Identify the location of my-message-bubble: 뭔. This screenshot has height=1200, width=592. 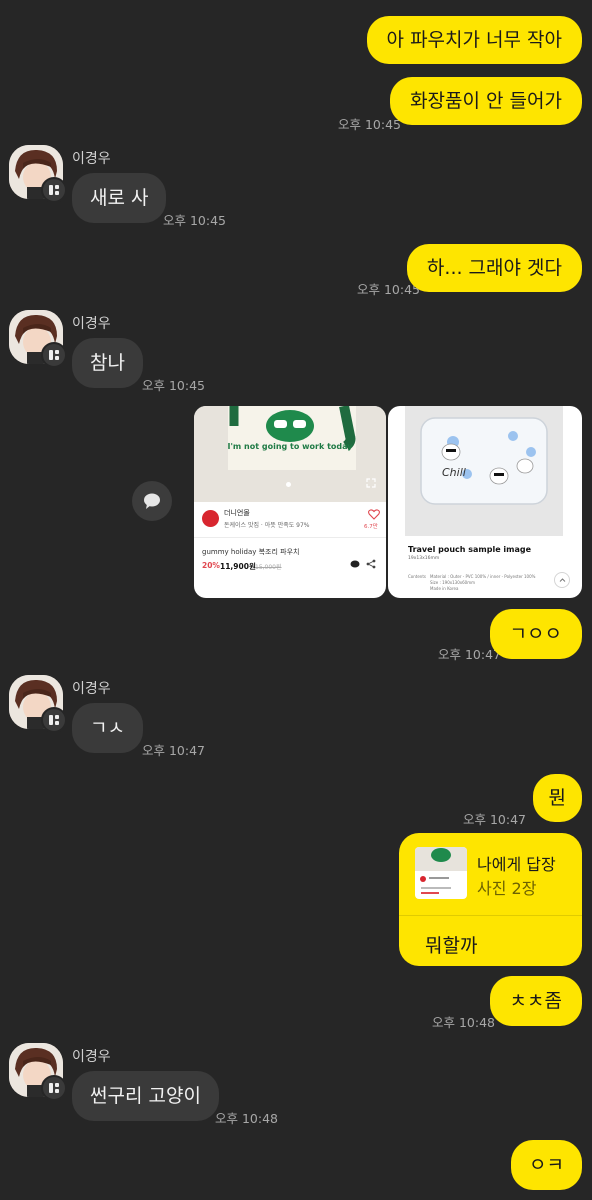
(557, 798).